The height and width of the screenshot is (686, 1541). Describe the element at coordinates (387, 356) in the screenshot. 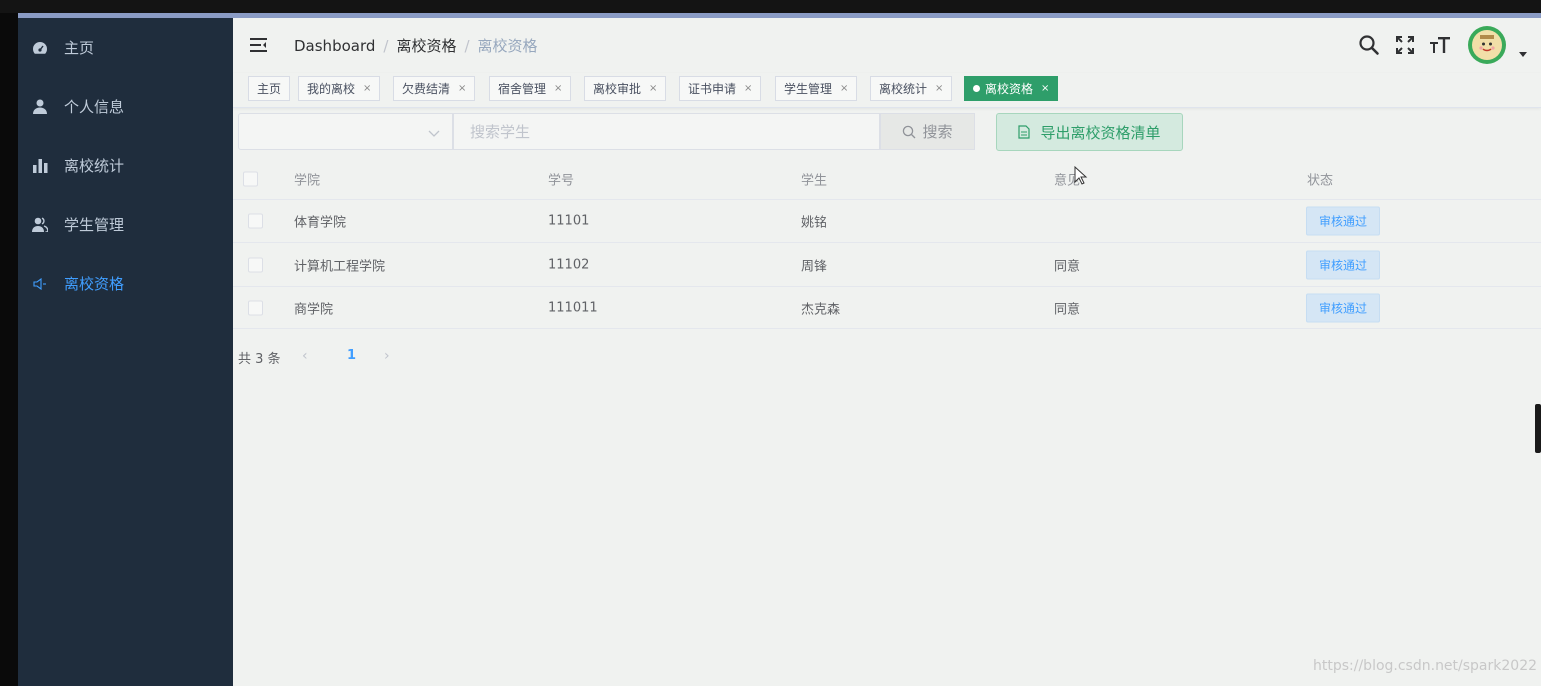

I see `next-page-icon: ›` at that location.